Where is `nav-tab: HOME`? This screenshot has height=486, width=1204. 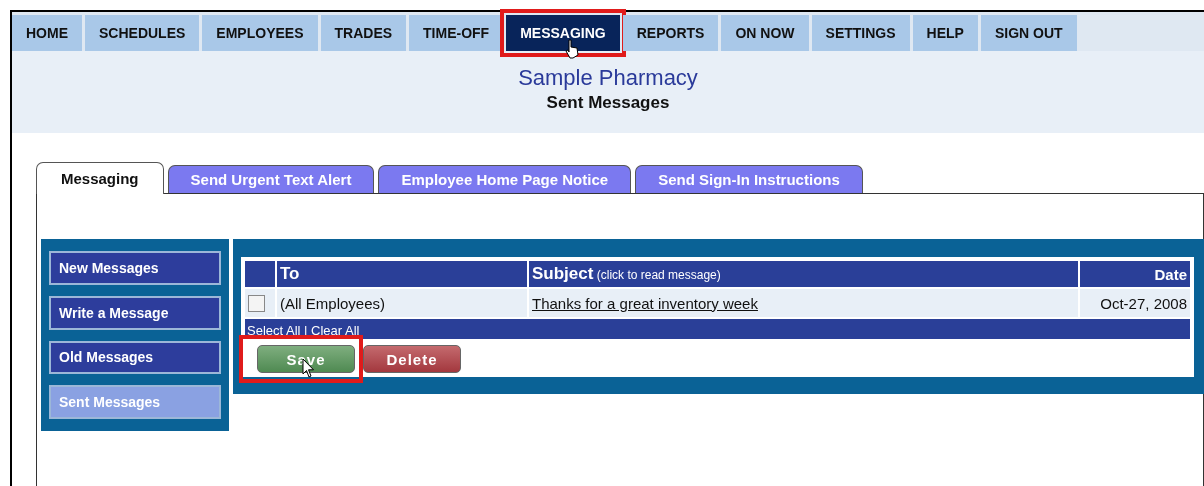 nav-tab: HOME is located at coordinates (47, 33).